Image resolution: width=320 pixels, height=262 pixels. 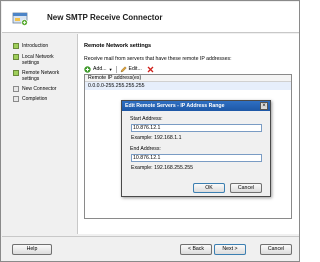 What do you see at coordinates (118, 46) in the screenshot?
I see `section-title: Remote Network settings` at bounding box center [118, 46].